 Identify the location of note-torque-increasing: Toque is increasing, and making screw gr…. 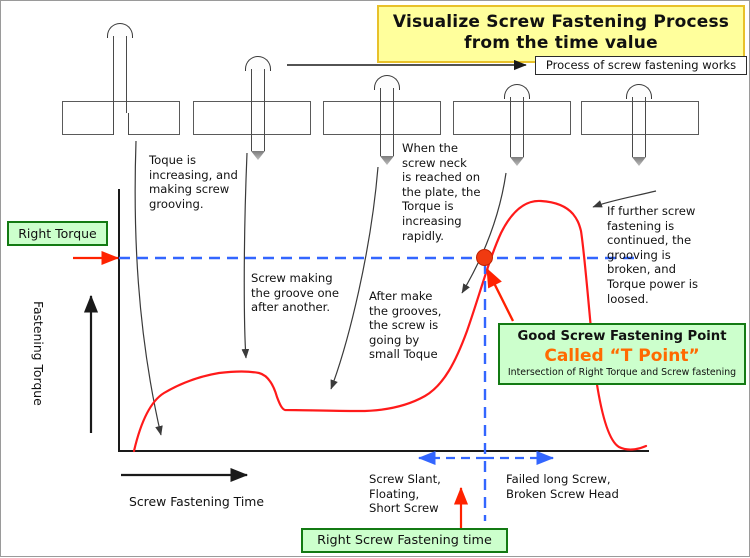
(193, 182).